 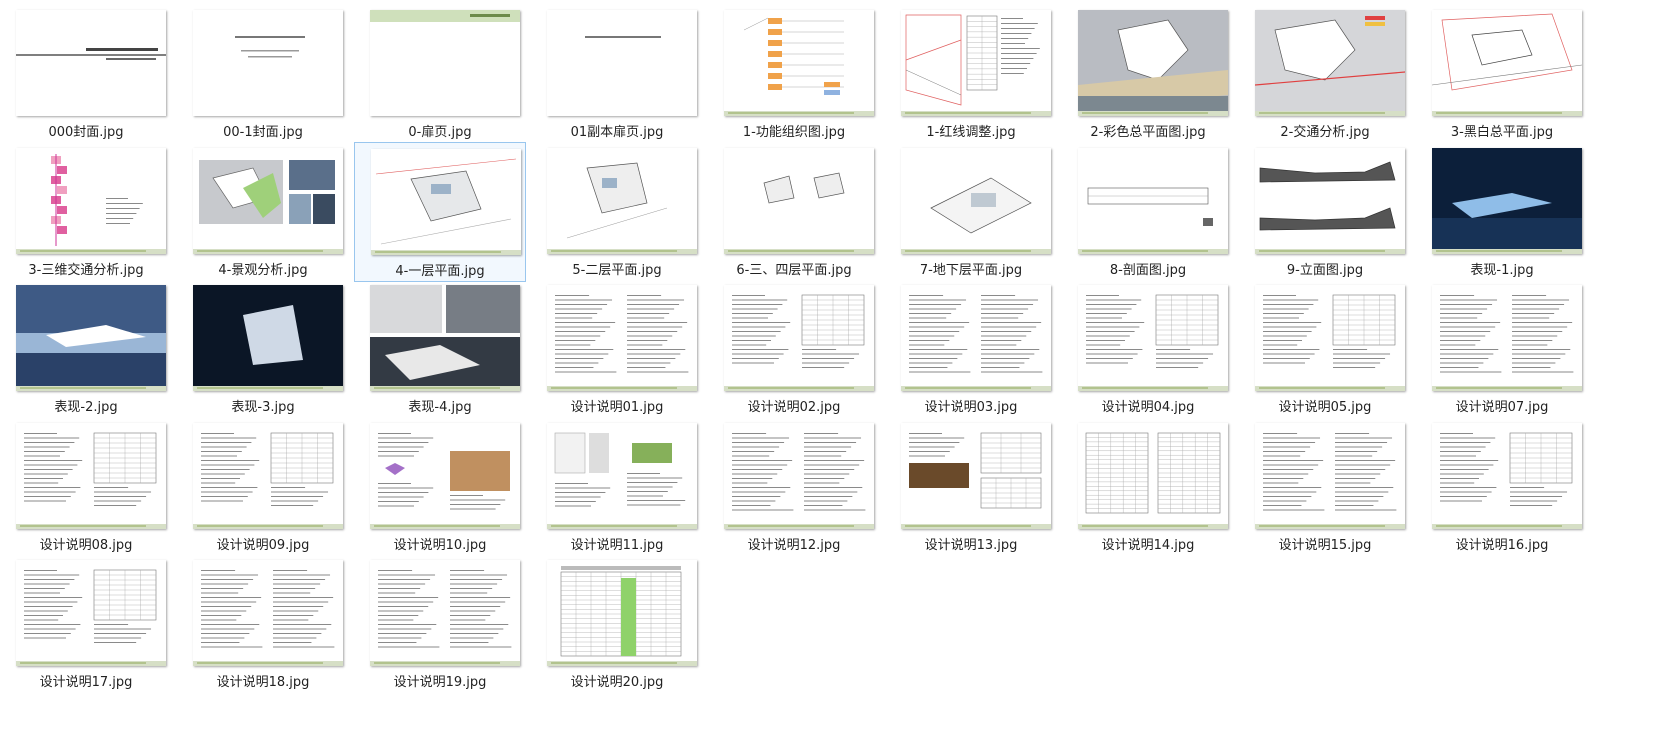 What do you see at coordinates (1148, 545) in the screenshot?
I see `file-name-label: 设计说明14.jpg` at bounding box center [1148, 545].